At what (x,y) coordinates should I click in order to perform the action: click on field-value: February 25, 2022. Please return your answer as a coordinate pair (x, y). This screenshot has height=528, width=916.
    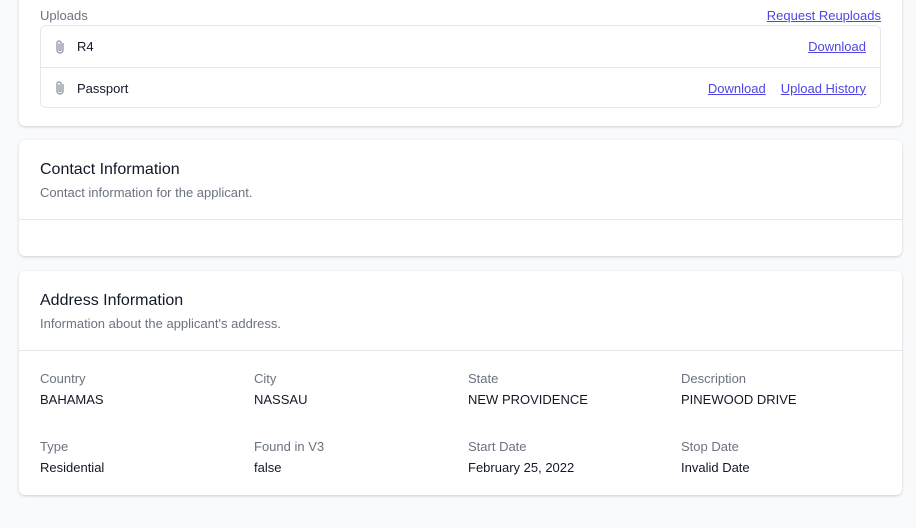
    Looking at the image, I should click on (521, 467).